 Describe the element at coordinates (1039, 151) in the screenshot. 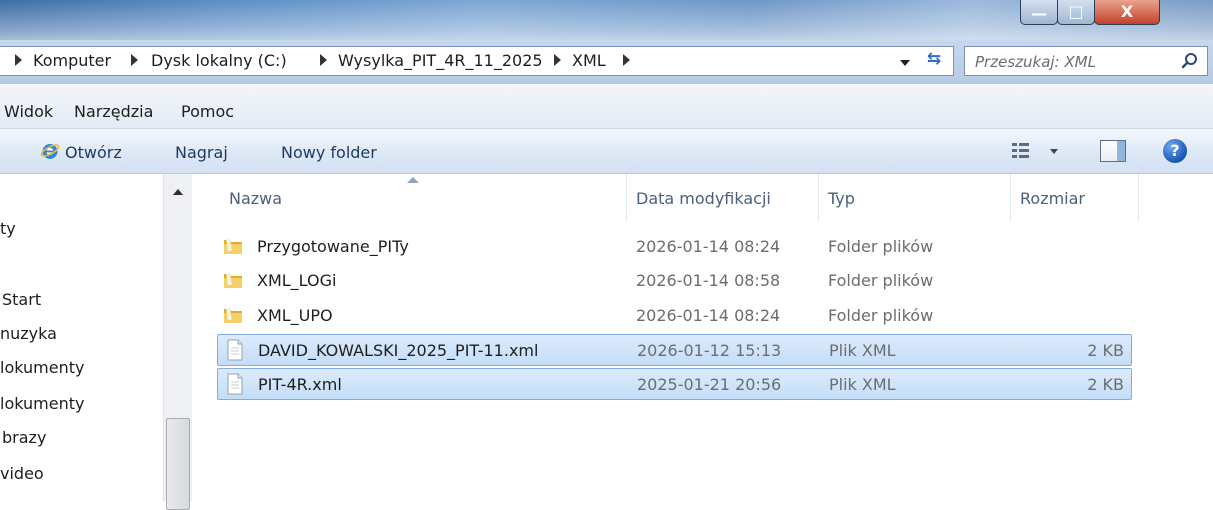

I see `change-view-icon` at that location.